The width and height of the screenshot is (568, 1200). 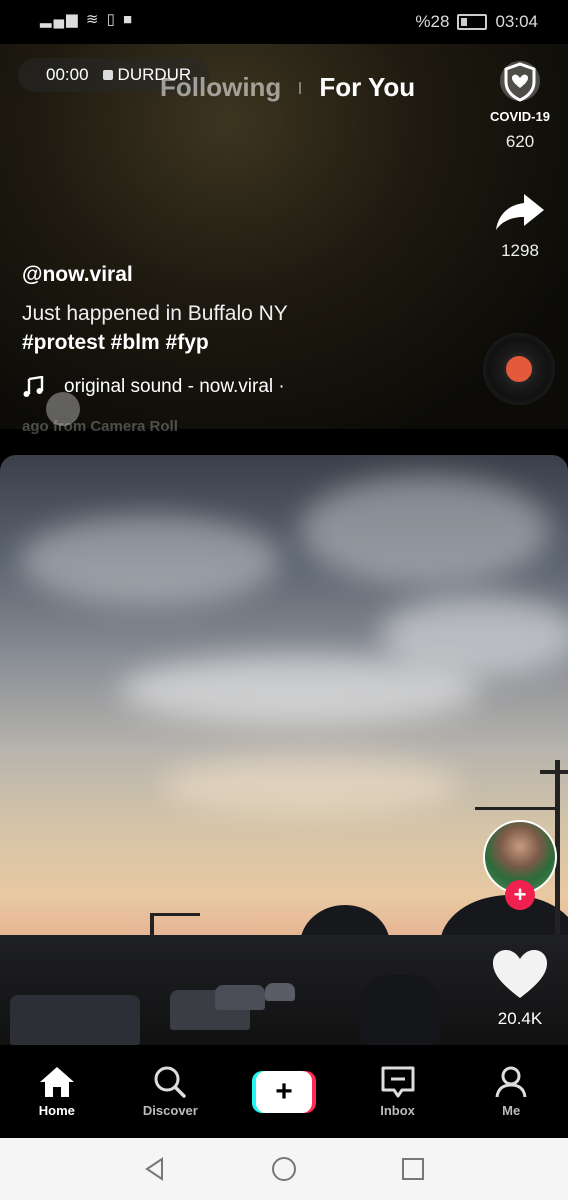 I want to click on post-hashtags: #protest #blm #fyp, so click(x=115, y=343).